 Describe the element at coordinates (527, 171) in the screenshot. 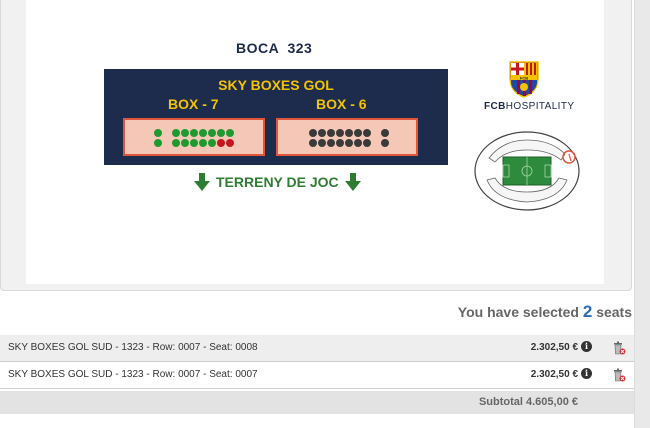

I see `stadium-icon` at that location.